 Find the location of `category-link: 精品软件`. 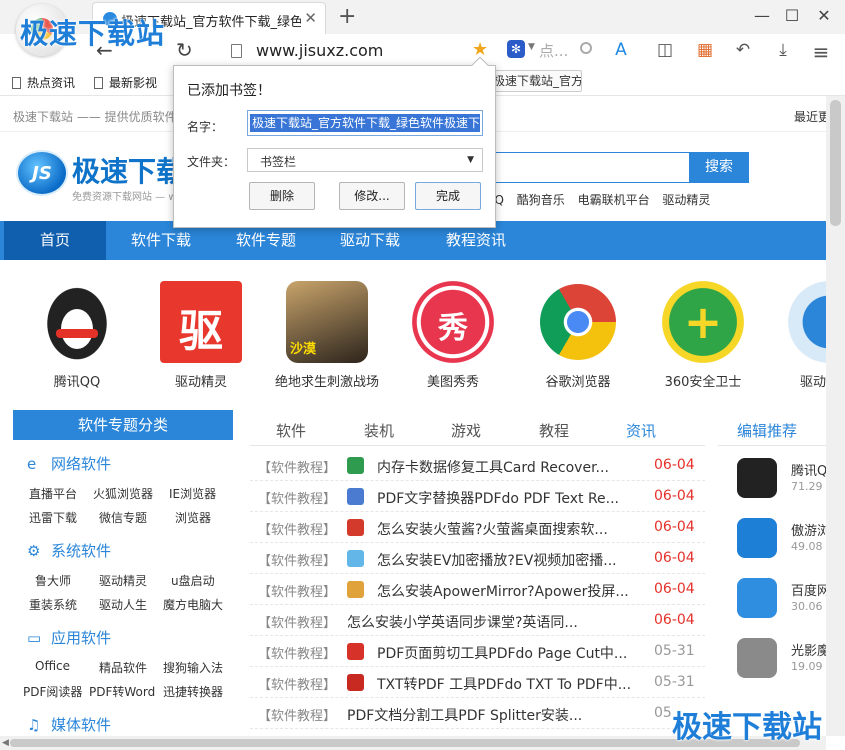

category-link: 精品软件 is located at coordinates (123, 667).